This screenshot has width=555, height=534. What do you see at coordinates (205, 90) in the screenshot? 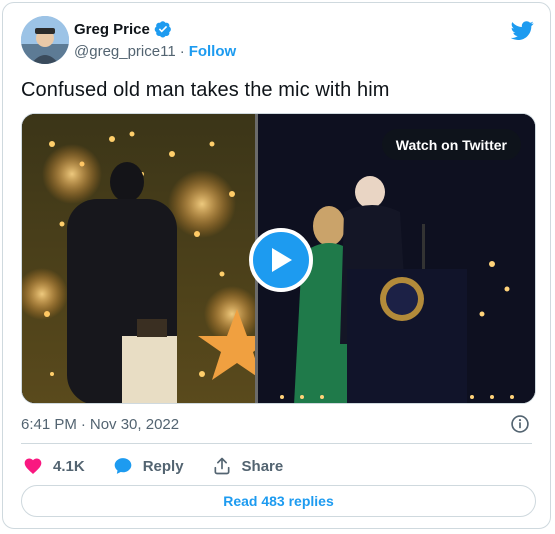
I see `tweet-text: Confused old man takes the mic with him` at bounding box center [205, 90].